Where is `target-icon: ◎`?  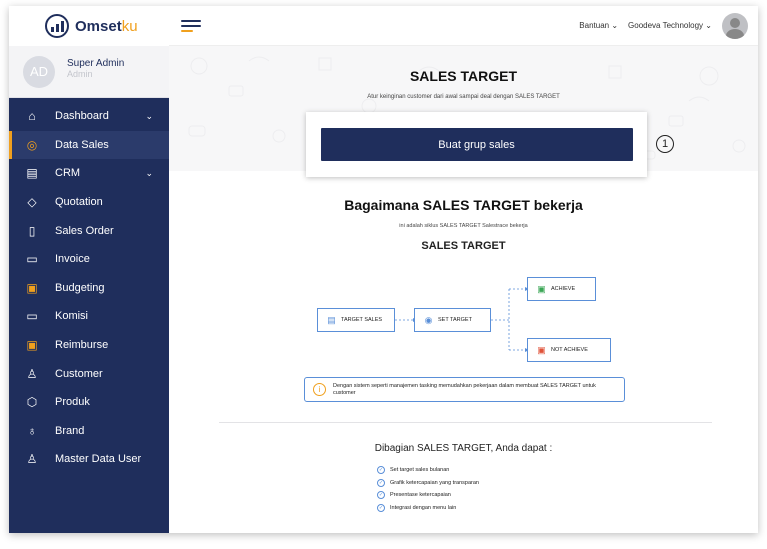
target-icon: ◎ is located at coordinates (32, 144).